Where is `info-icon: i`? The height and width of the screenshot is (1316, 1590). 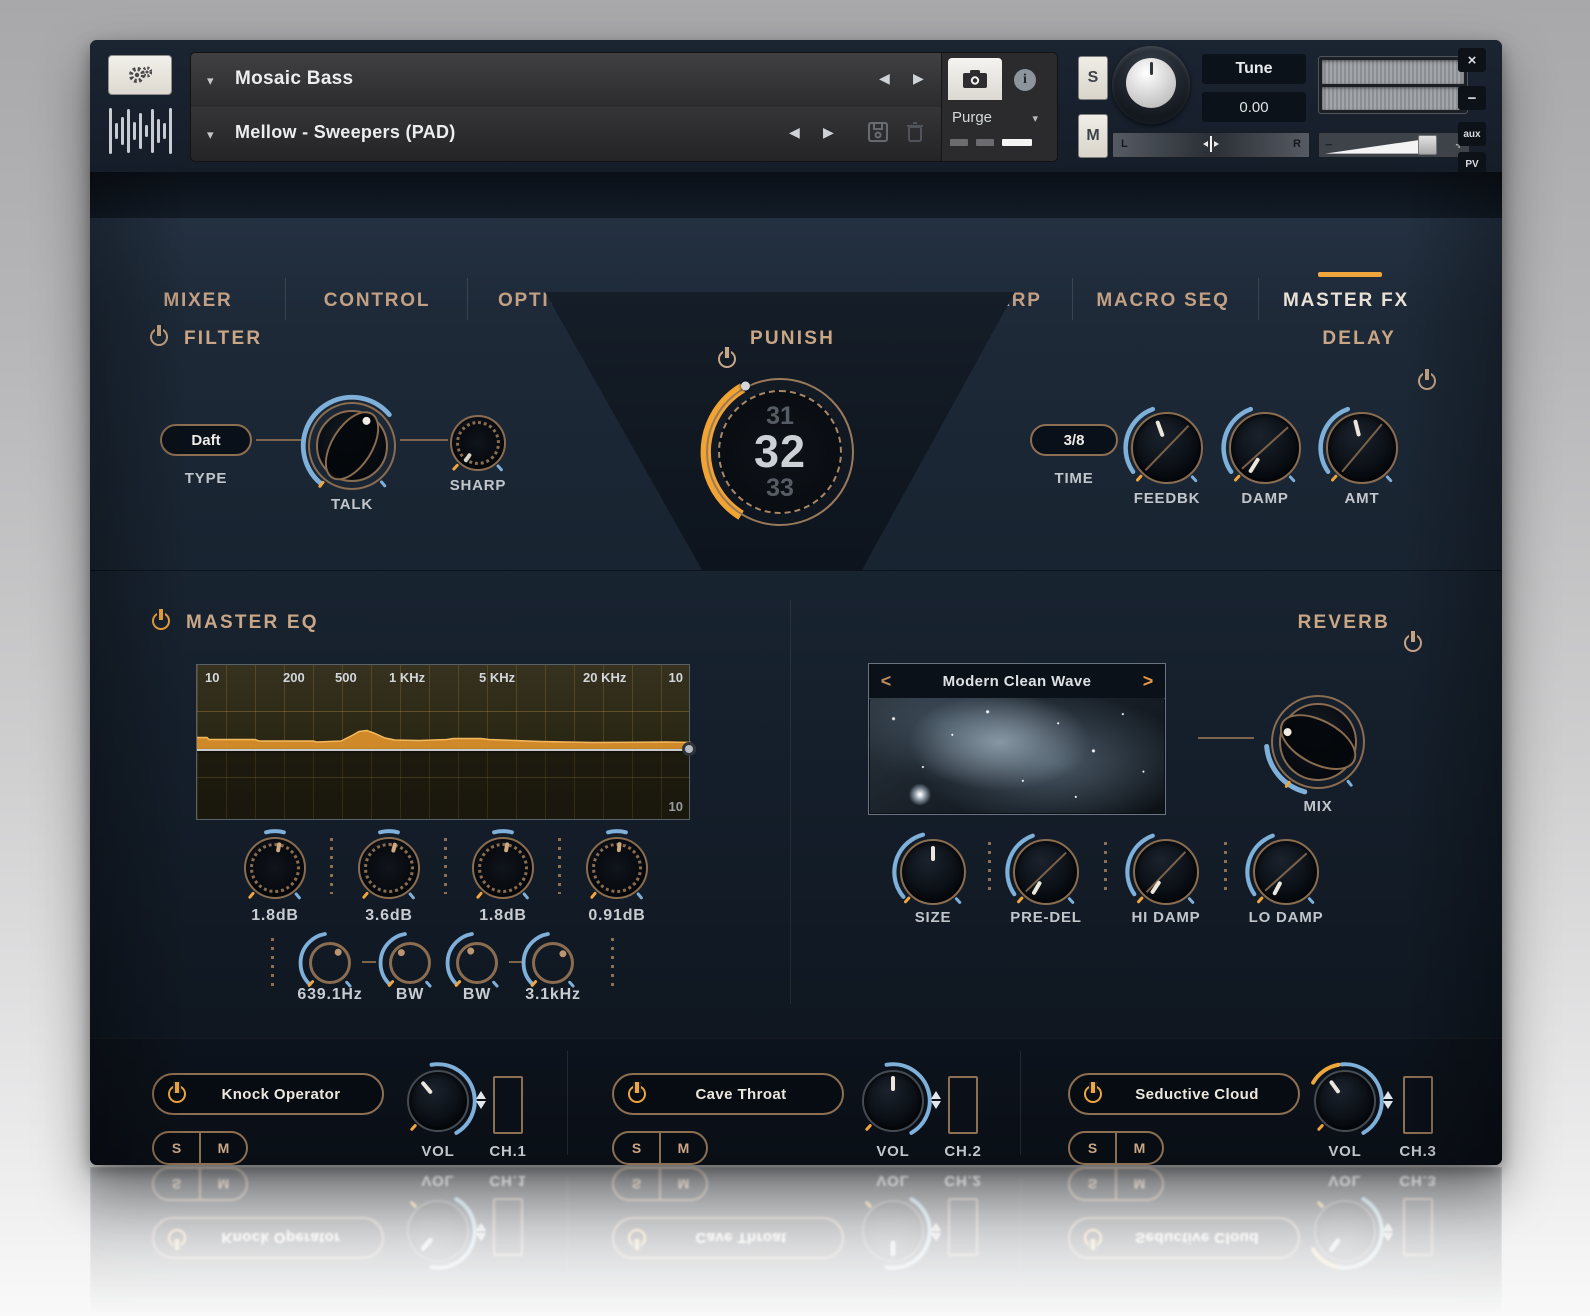
info-icon: i is located at coordinates (1025, 80).